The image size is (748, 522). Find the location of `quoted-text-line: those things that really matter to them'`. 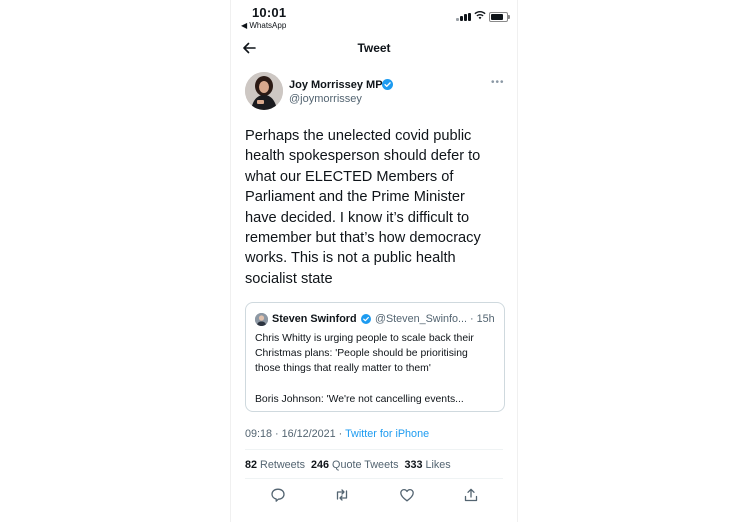

quoted-text-line: those things that really matter to them' is located at coordinates (343, 369).